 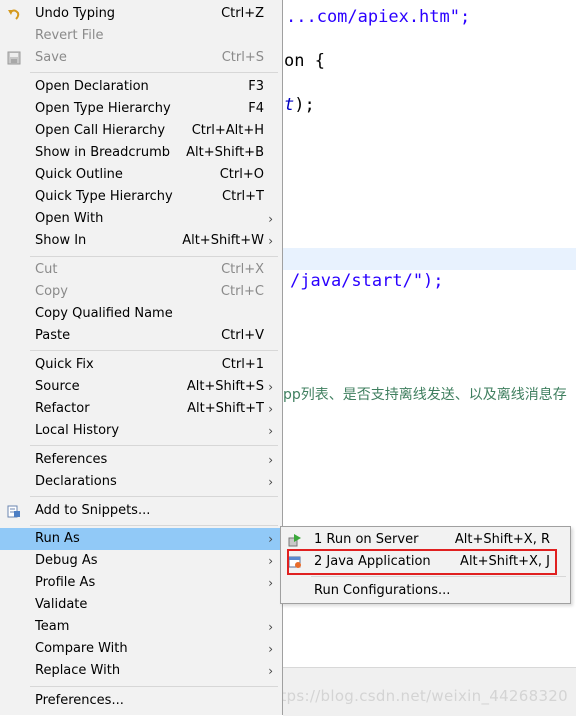 What do you see at coordinates (14, 14) in the screenshot?
I see `undo-icon` at bounding box center [14, 14].